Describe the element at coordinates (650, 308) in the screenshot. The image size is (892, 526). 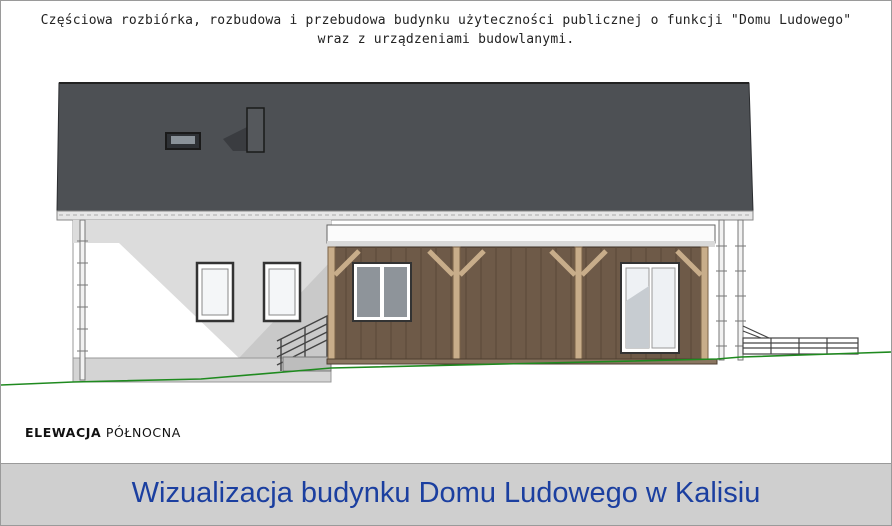
I see `glazed-door` at that location.